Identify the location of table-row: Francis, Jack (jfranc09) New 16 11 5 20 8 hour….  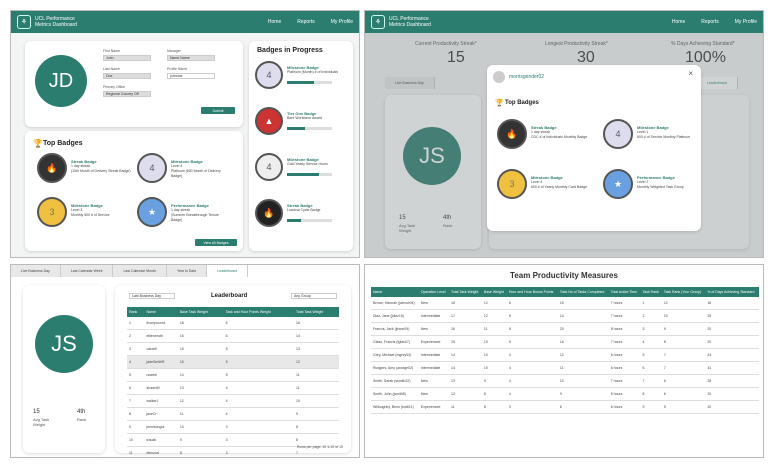
(565, 329).